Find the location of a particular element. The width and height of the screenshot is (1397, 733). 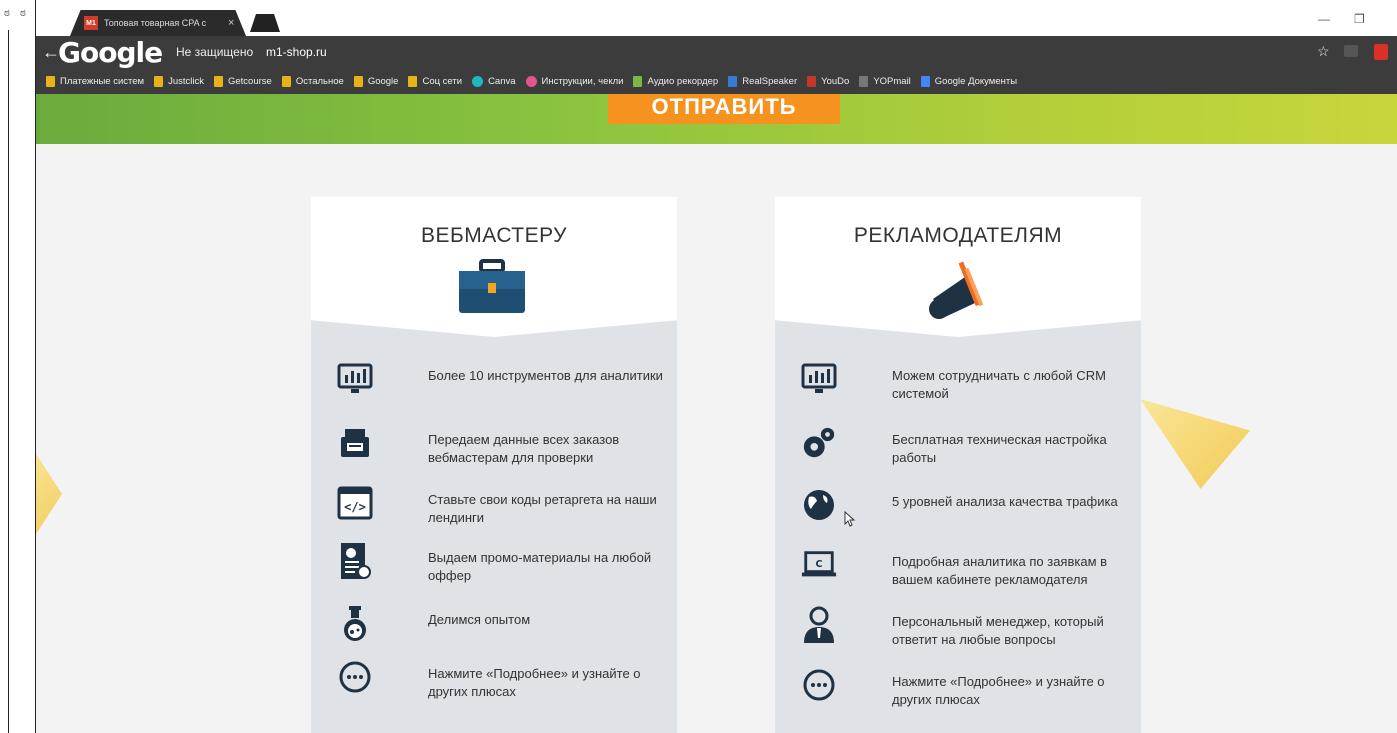

minimize-icon: — is located at coordinates (1324, 19).